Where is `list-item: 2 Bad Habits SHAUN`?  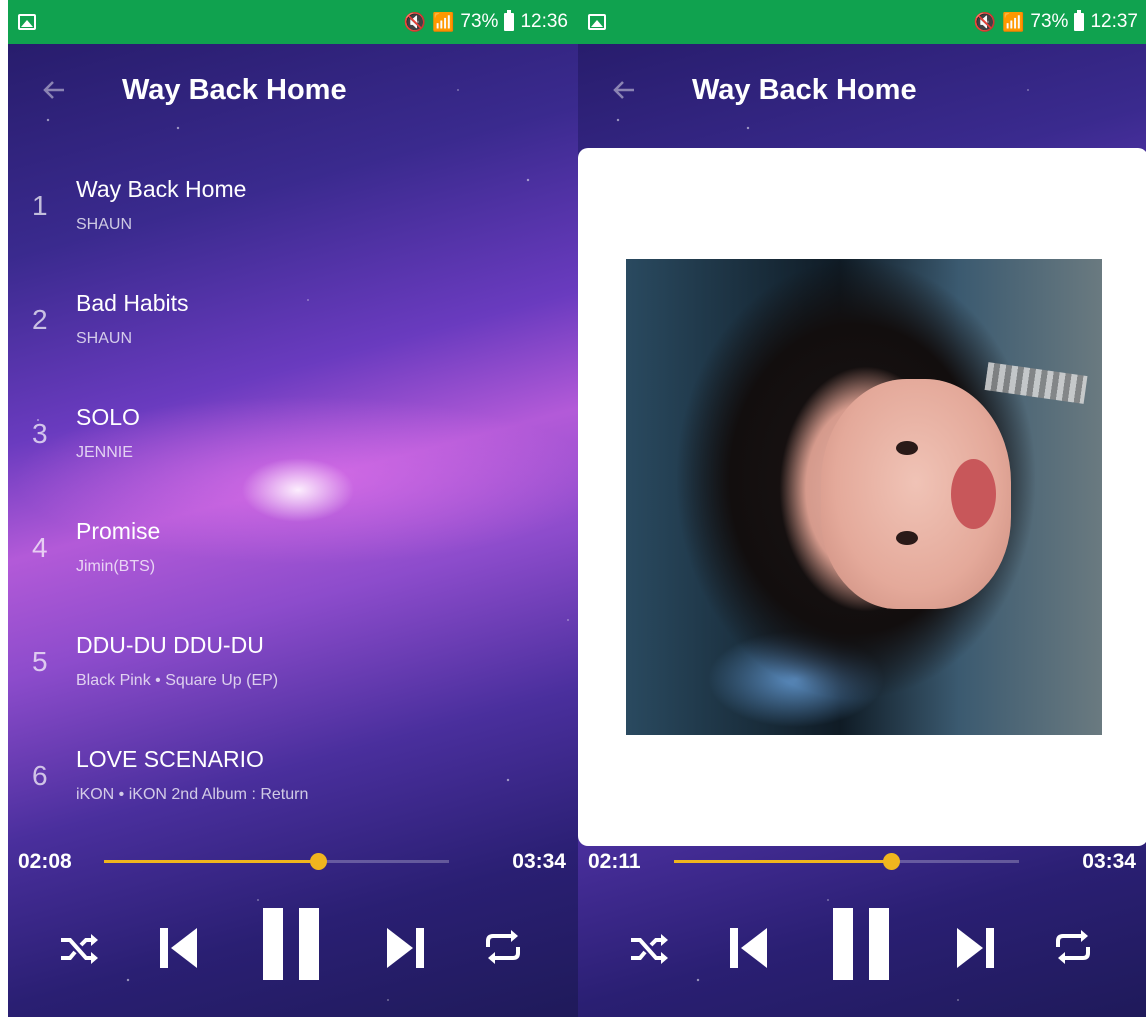 list-item: 2 Bad Habits SHAUN is located at coordinates (293, 322).